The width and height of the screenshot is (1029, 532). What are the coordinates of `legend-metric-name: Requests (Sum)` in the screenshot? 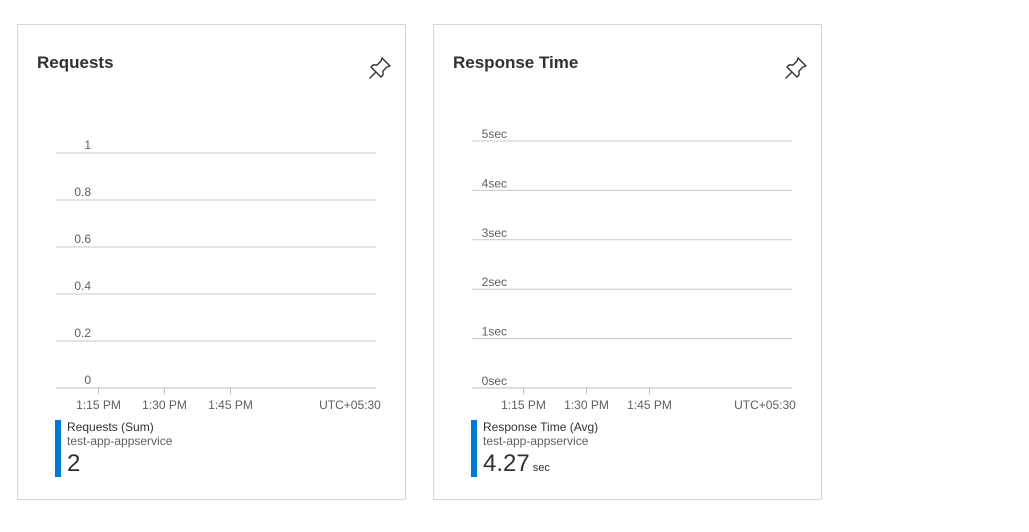 It's located at (110, 427).